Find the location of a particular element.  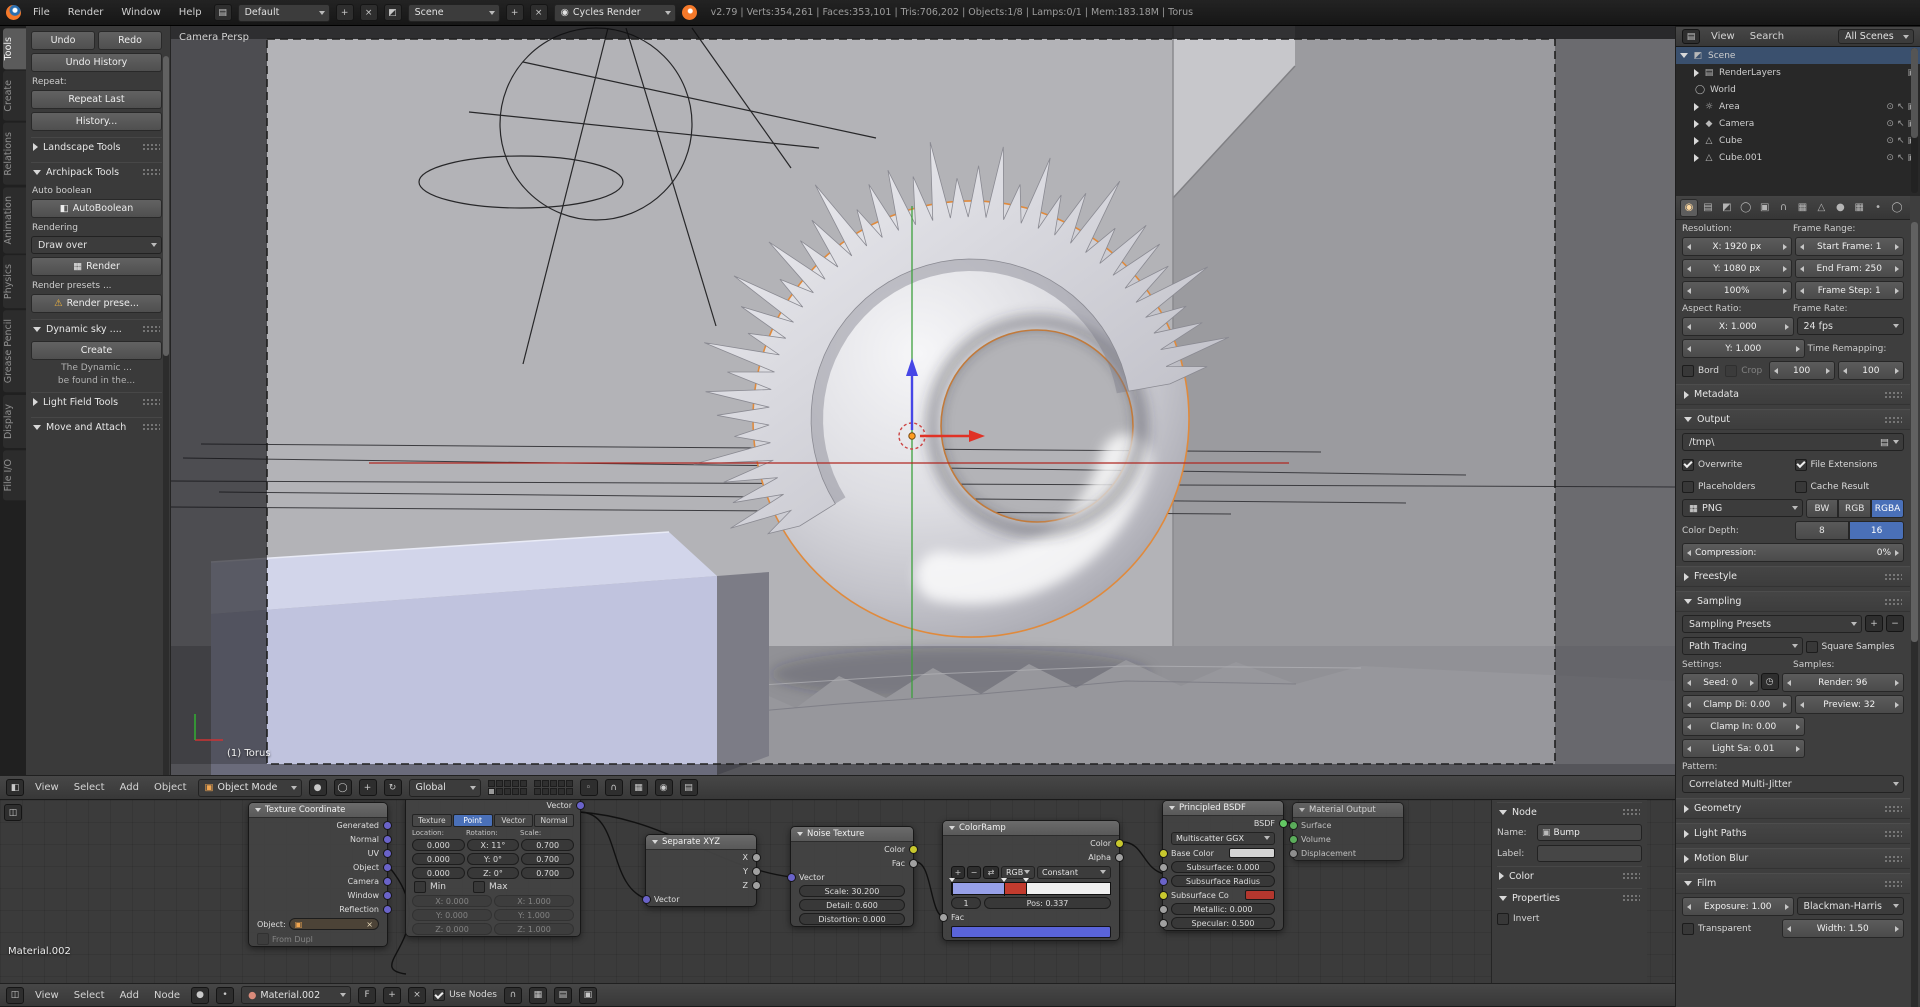

tab-point: Point is located at coordinates (472, 820).